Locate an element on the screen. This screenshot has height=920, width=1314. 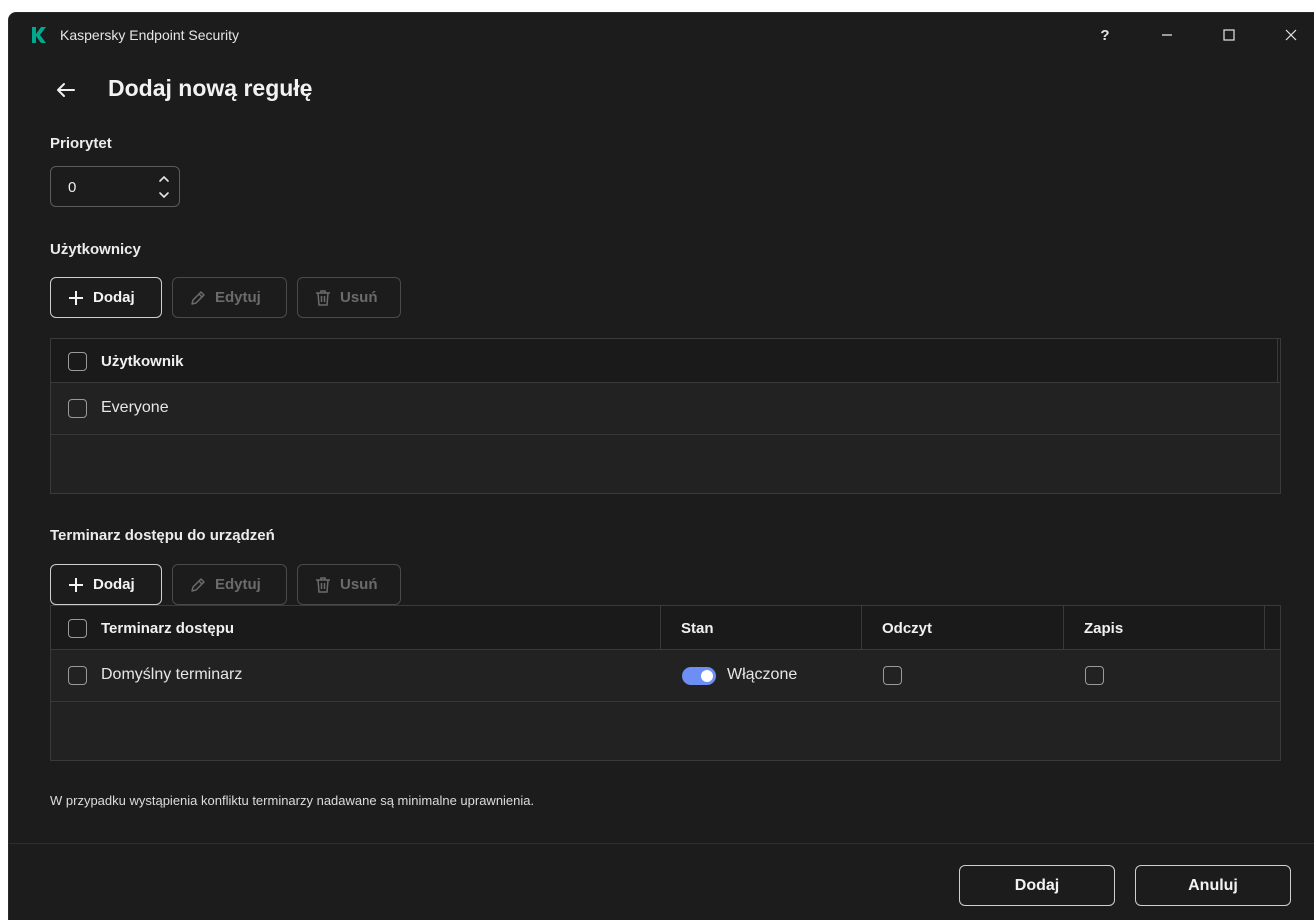
schedules-delete-label: Usuń is located at coordinates (359, 584).